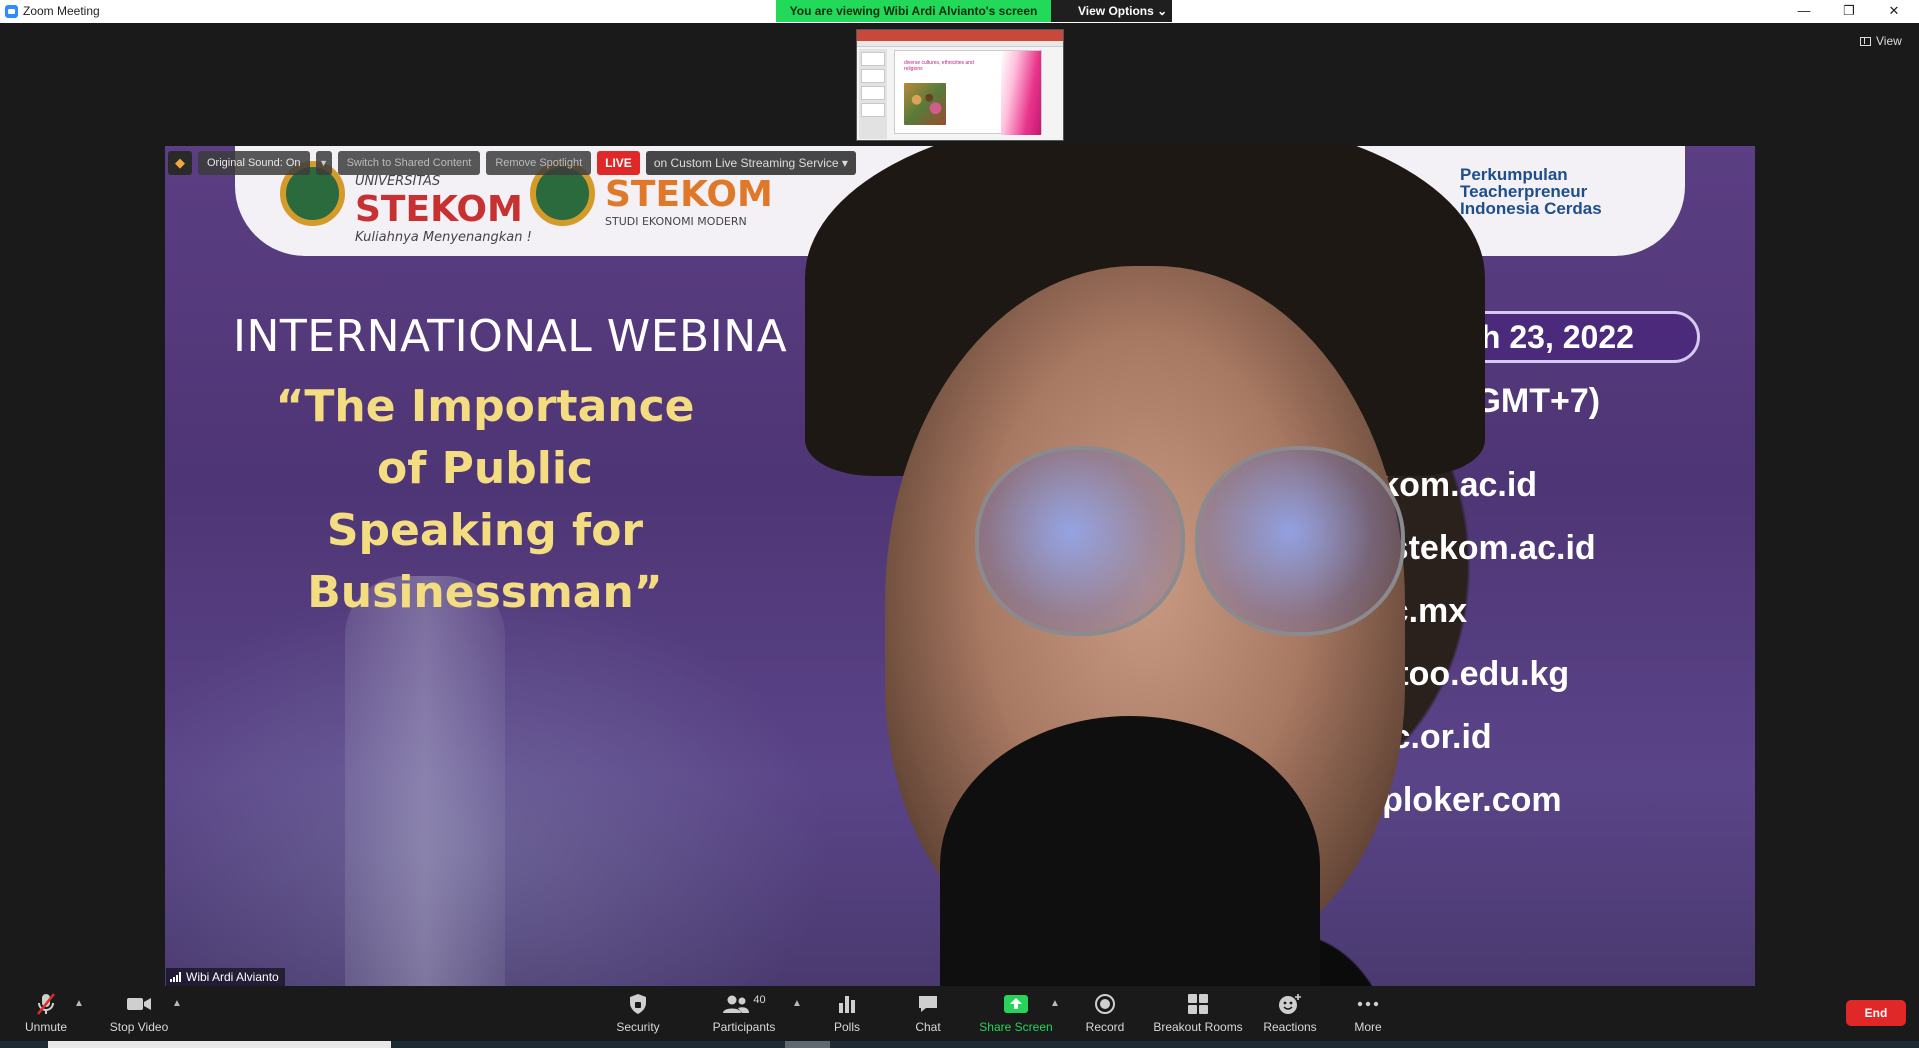 The image size is (1919, 1048). Describe the element at coordinates (1016, 1004) in the screenshot. I see `share-screen-icon` at that location.